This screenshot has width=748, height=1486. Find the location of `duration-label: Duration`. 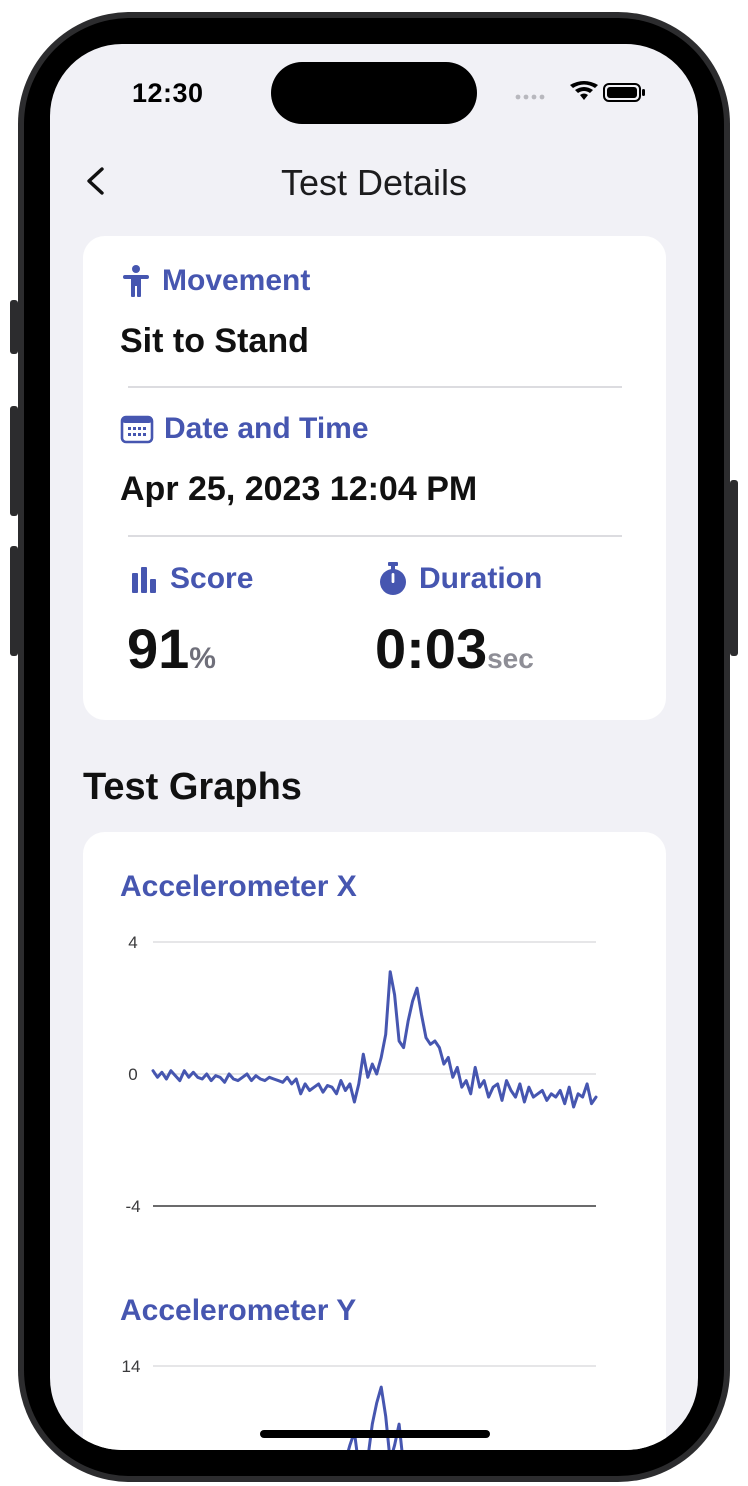

duration-label: Duration is located at coordinates (459, 579).